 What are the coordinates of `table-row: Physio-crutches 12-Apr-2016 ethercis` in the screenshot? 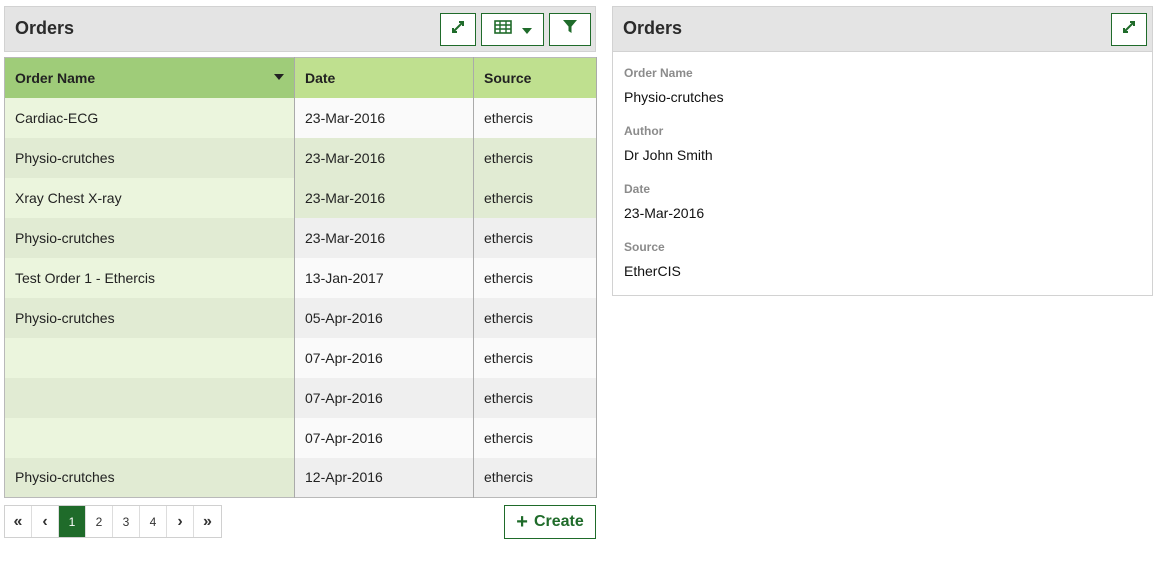 It's located at (300, 477).